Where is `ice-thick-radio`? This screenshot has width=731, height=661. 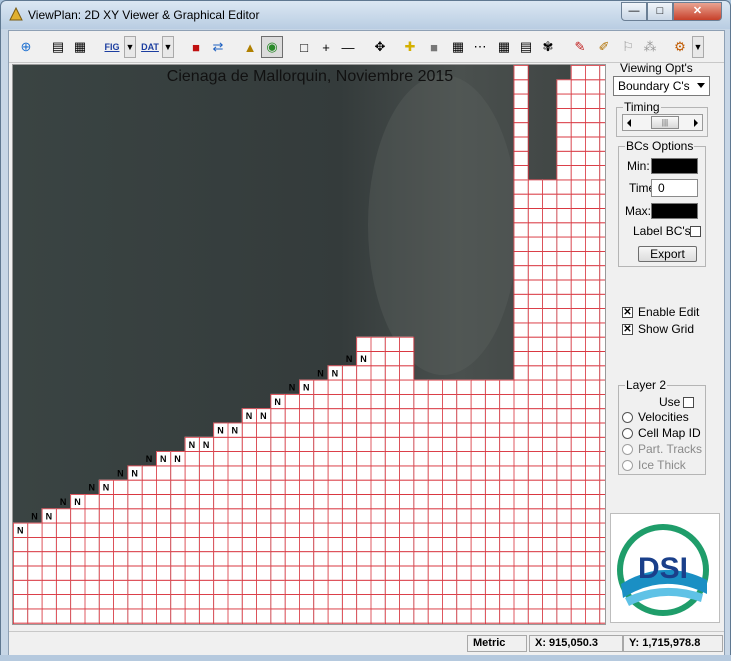
ice-thick-radio is located at coordinates (627, 465).